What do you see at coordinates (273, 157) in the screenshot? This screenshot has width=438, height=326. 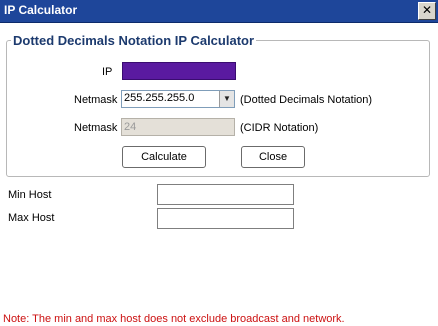 I see `close-button: Close` at bounding box center [273, 157].